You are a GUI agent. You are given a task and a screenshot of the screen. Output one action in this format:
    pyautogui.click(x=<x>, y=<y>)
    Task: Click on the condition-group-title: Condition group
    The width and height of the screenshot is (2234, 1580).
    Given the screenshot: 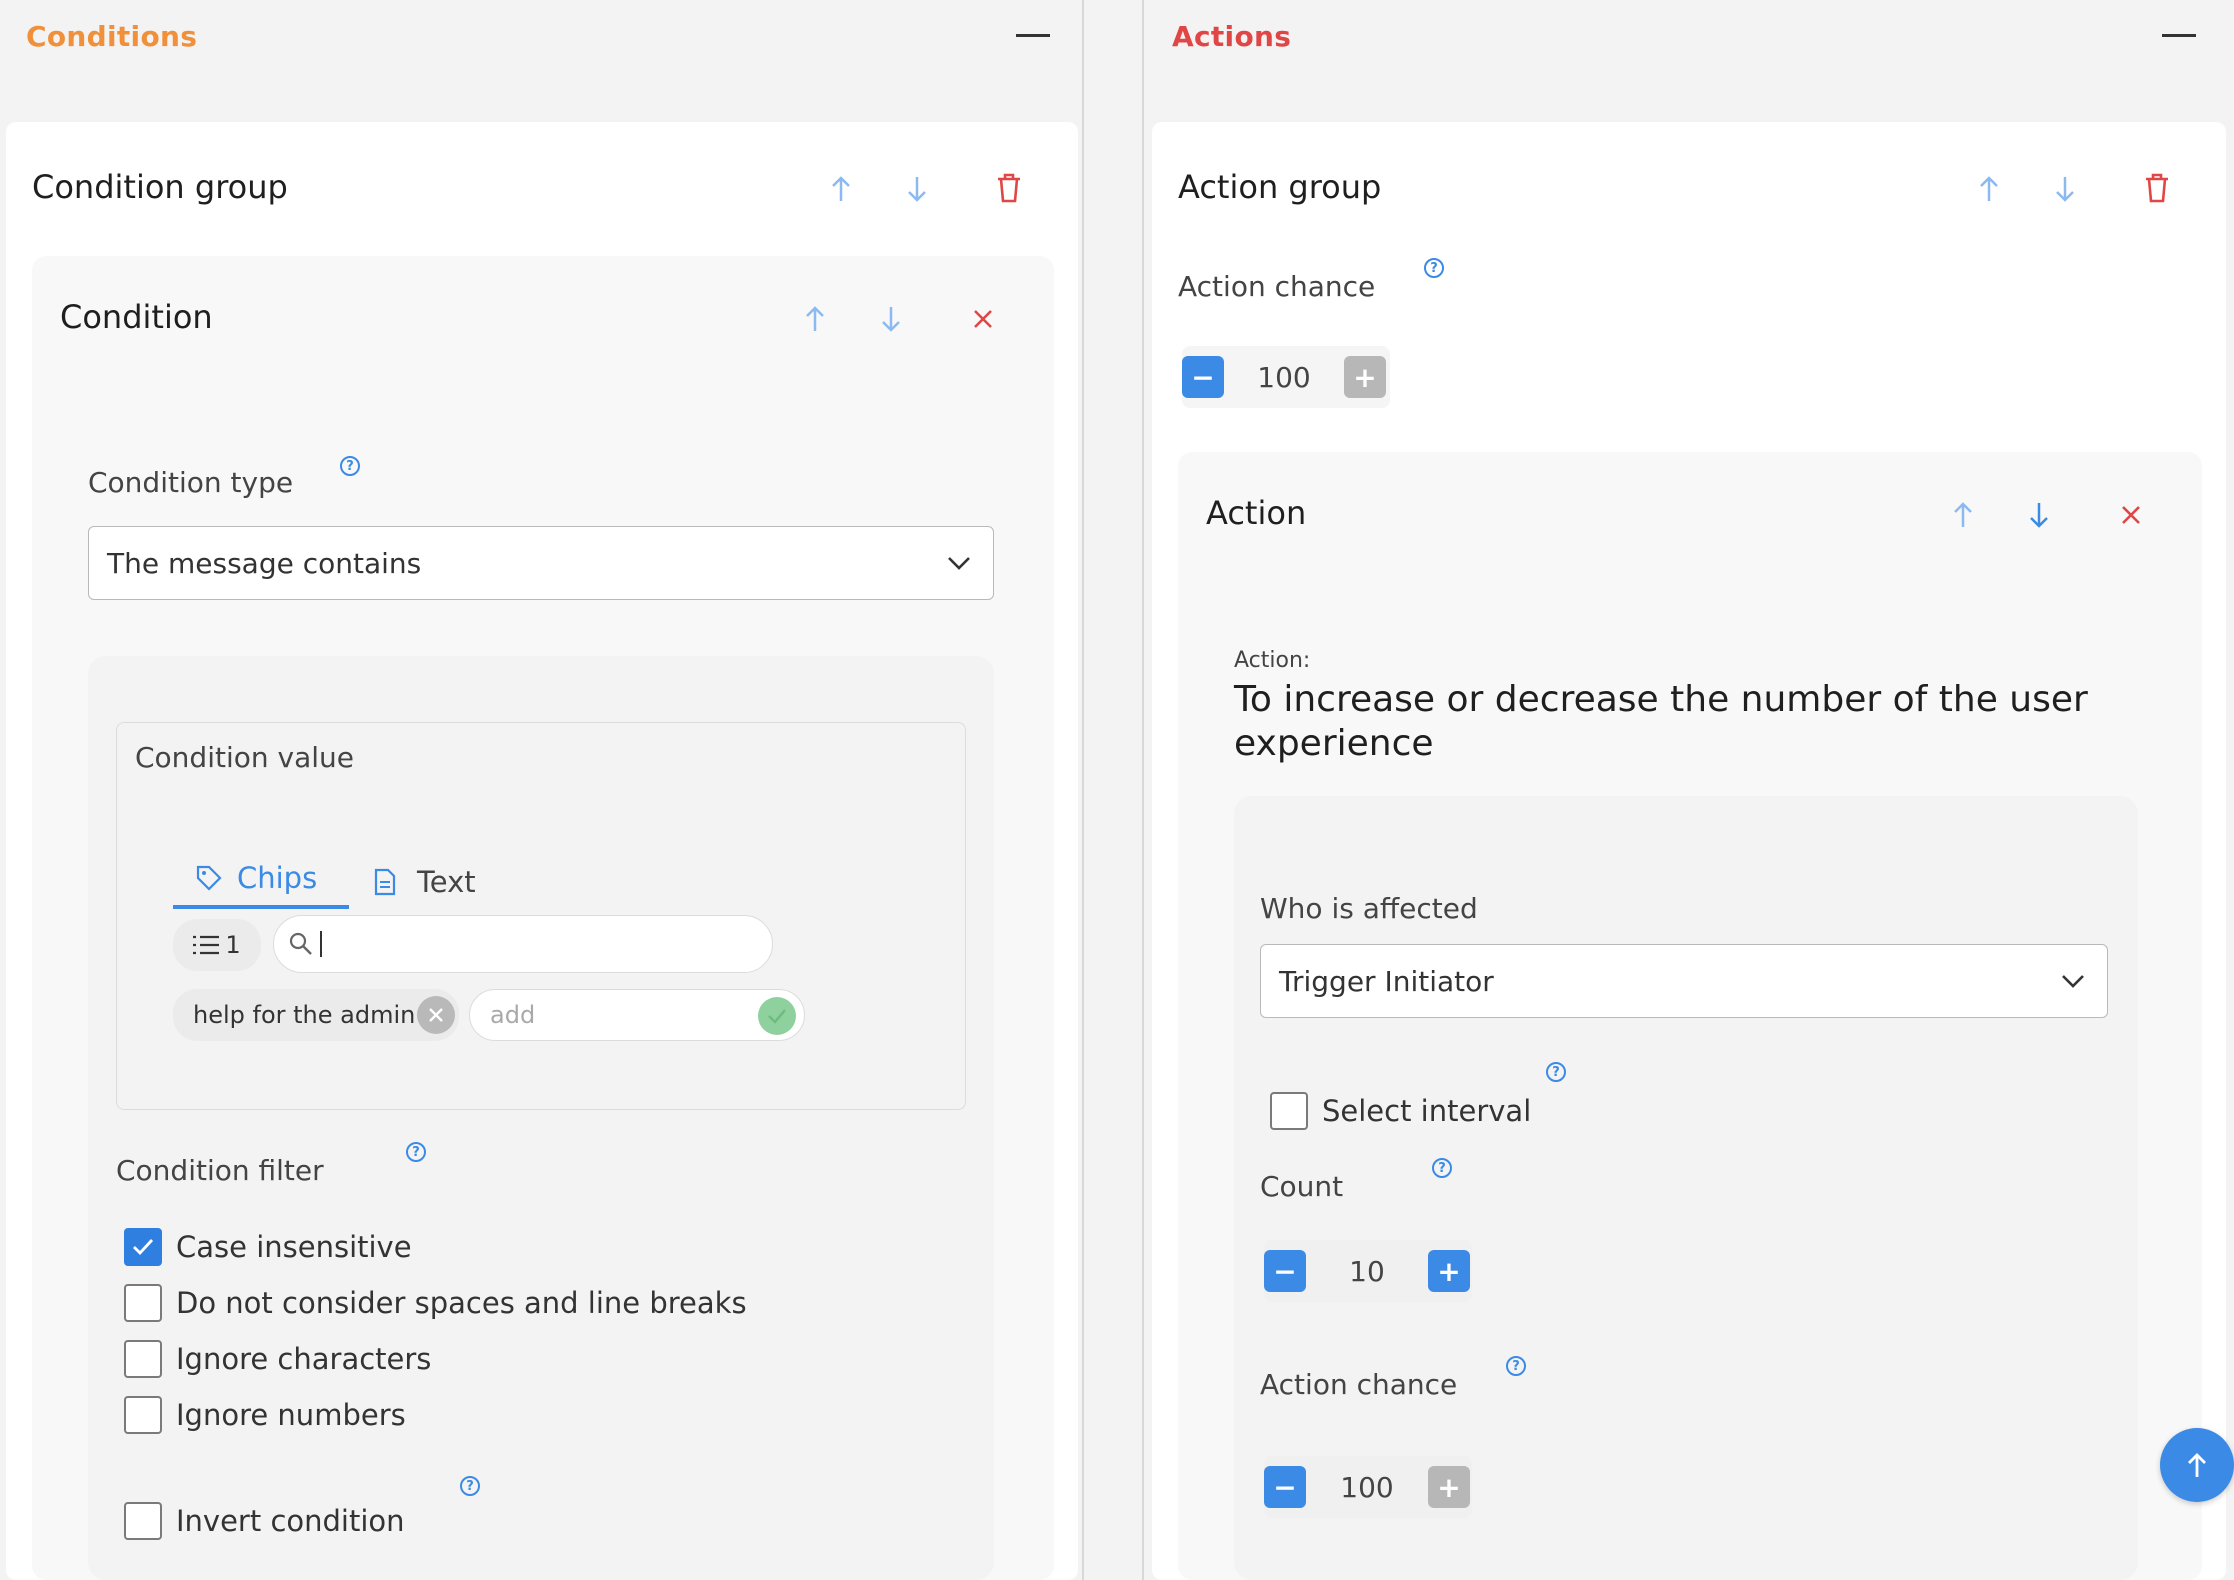 What is the action you would take?
    pyautogui.click(x=160, y=187)
    